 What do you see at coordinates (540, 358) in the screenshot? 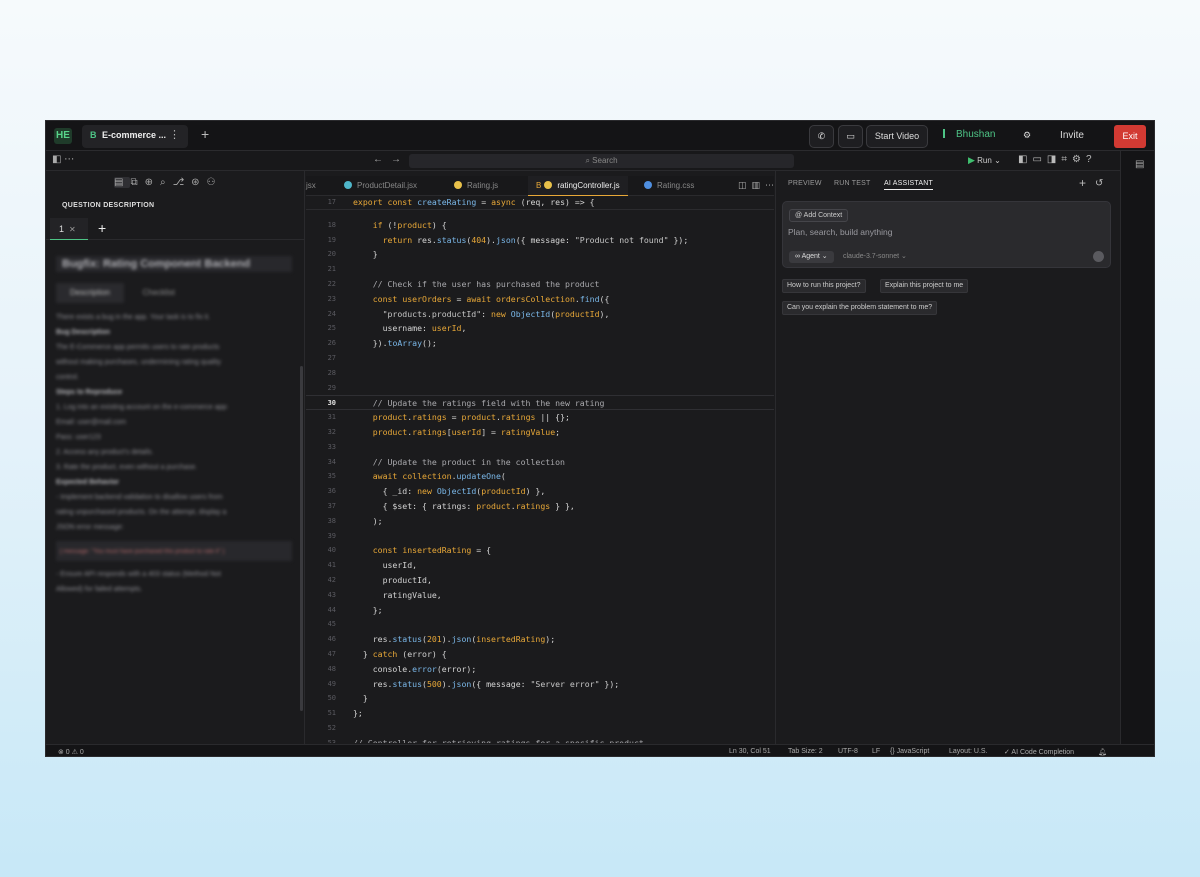
I see `code-line: 27` at bounding box center [540, 358].